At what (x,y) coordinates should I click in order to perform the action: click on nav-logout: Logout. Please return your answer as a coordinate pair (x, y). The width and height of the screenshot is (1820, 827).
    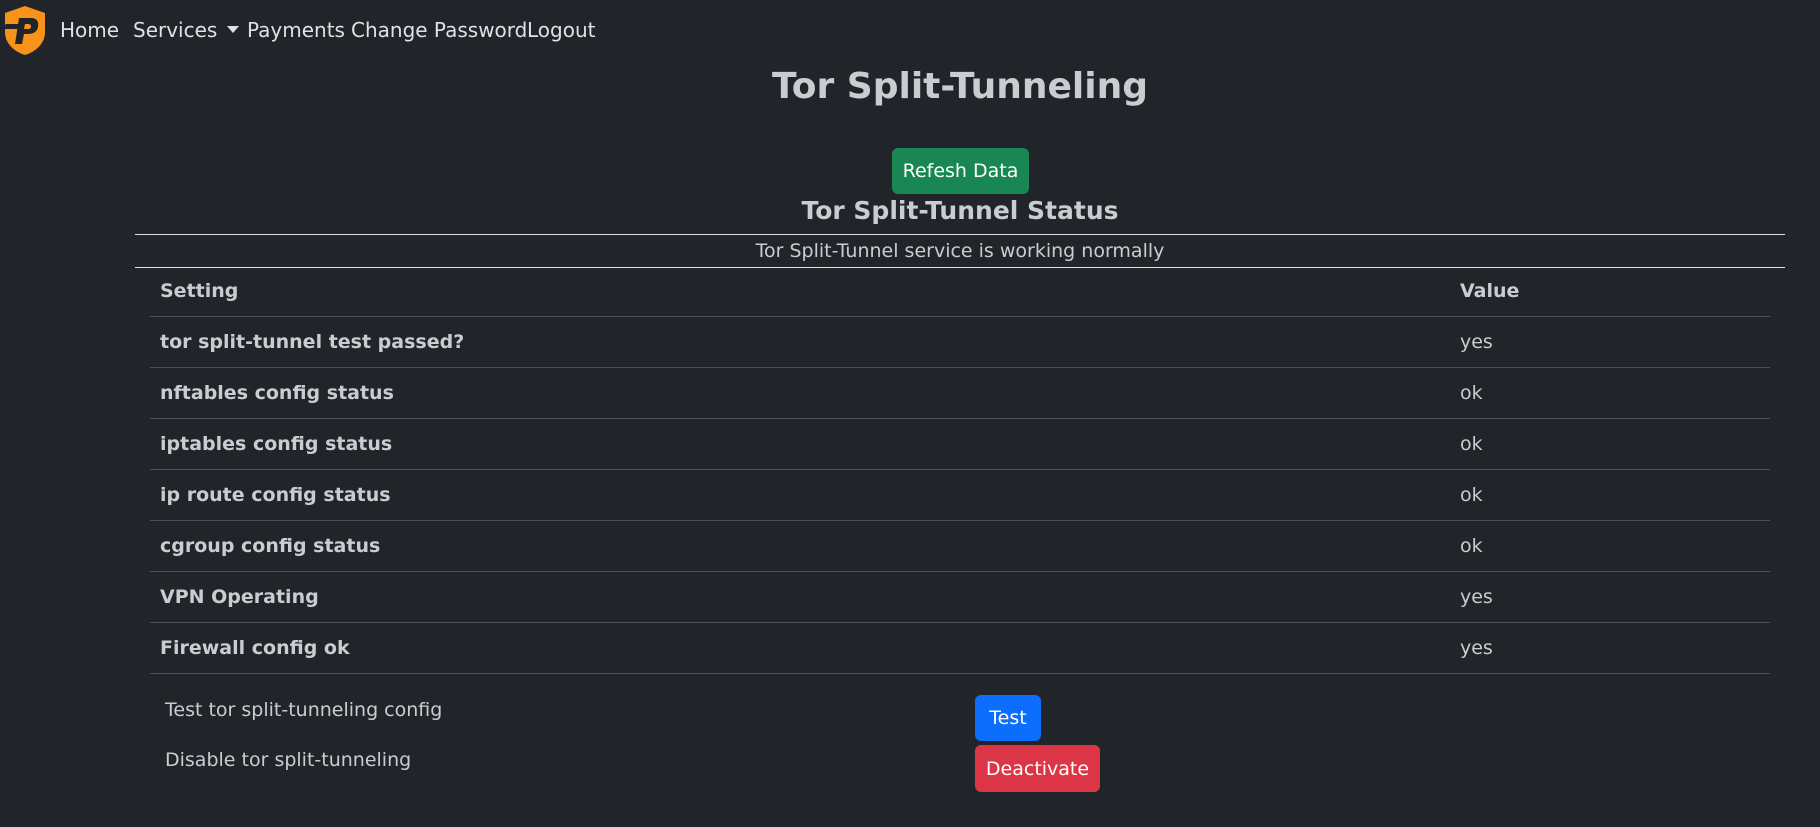
    Looking at the image, I should click on (561, 30).